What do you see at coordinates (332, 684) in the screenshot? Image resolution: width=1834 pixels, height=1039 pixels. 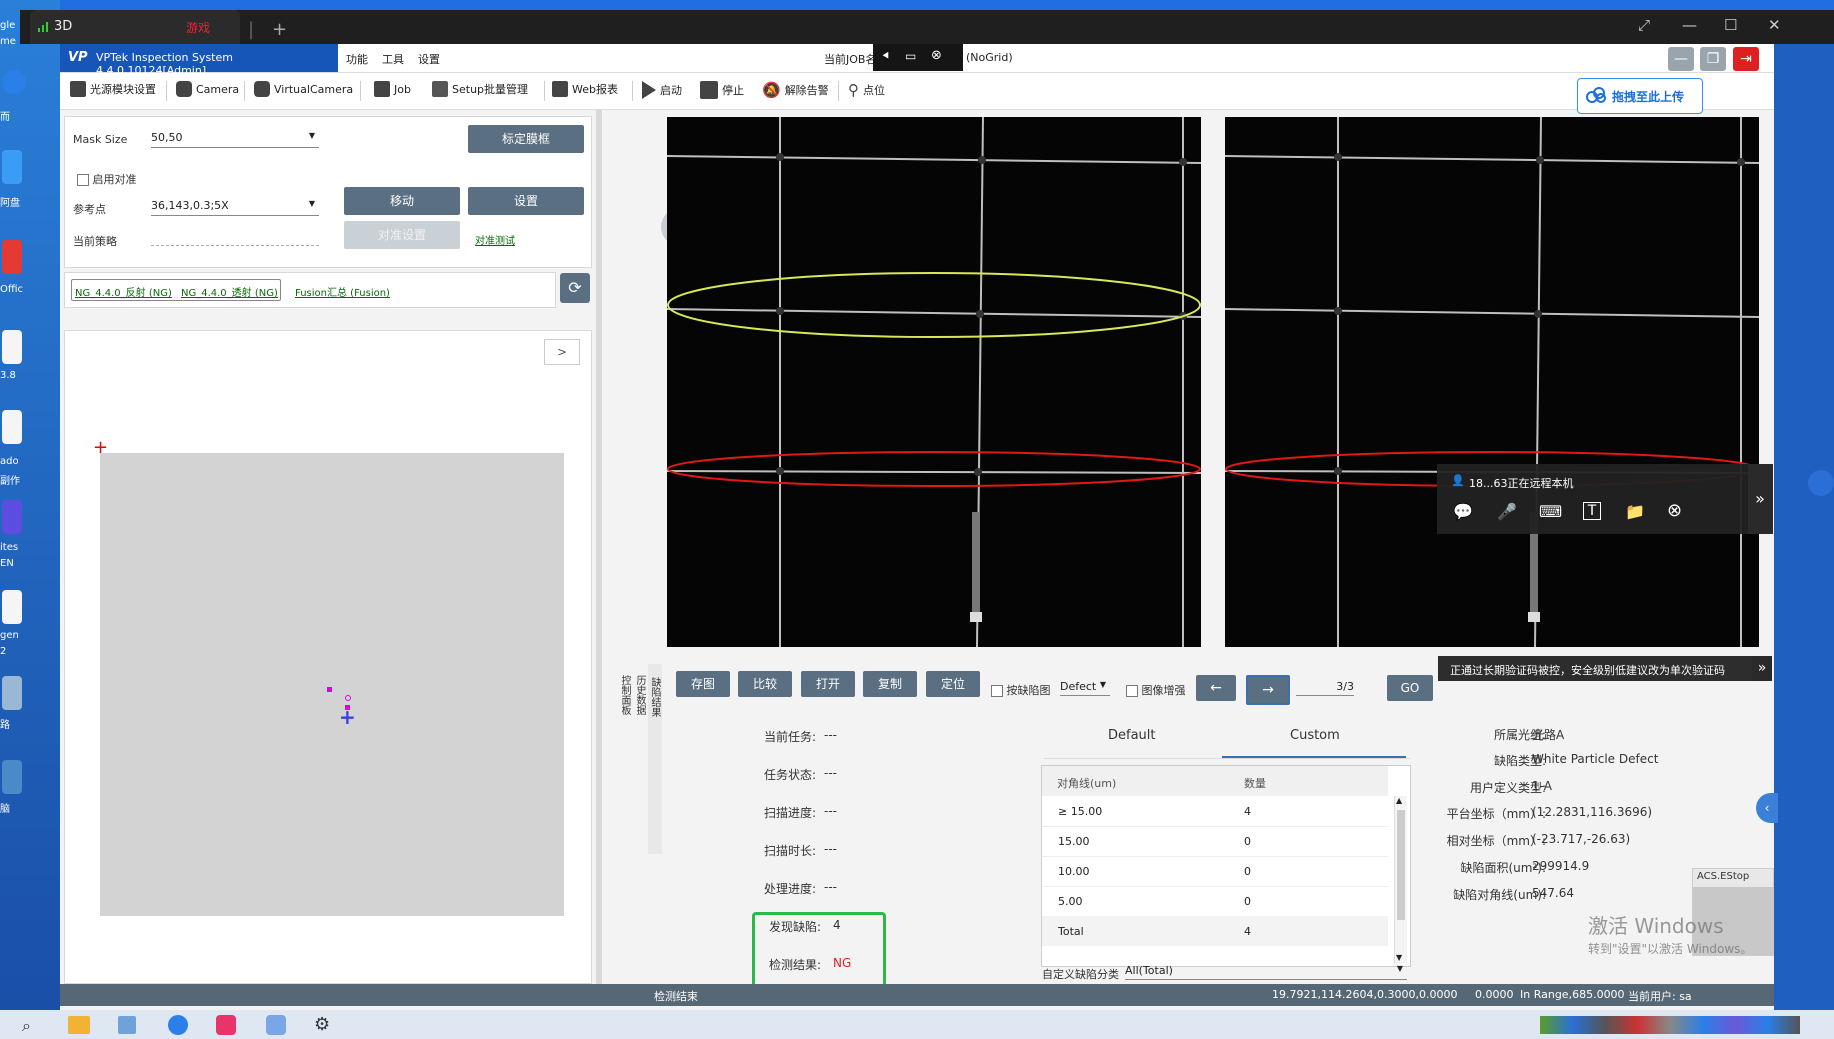 I see `wafer-map-canvas` at bounding box center [332, 684].